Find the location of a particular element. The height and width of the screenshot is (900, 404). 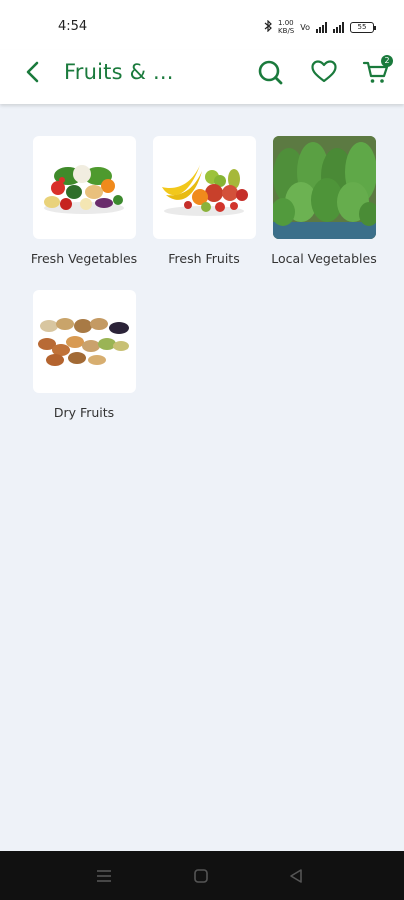

category-fresh-fruits: Fresh Fruits is located at coordinates (204, 201).